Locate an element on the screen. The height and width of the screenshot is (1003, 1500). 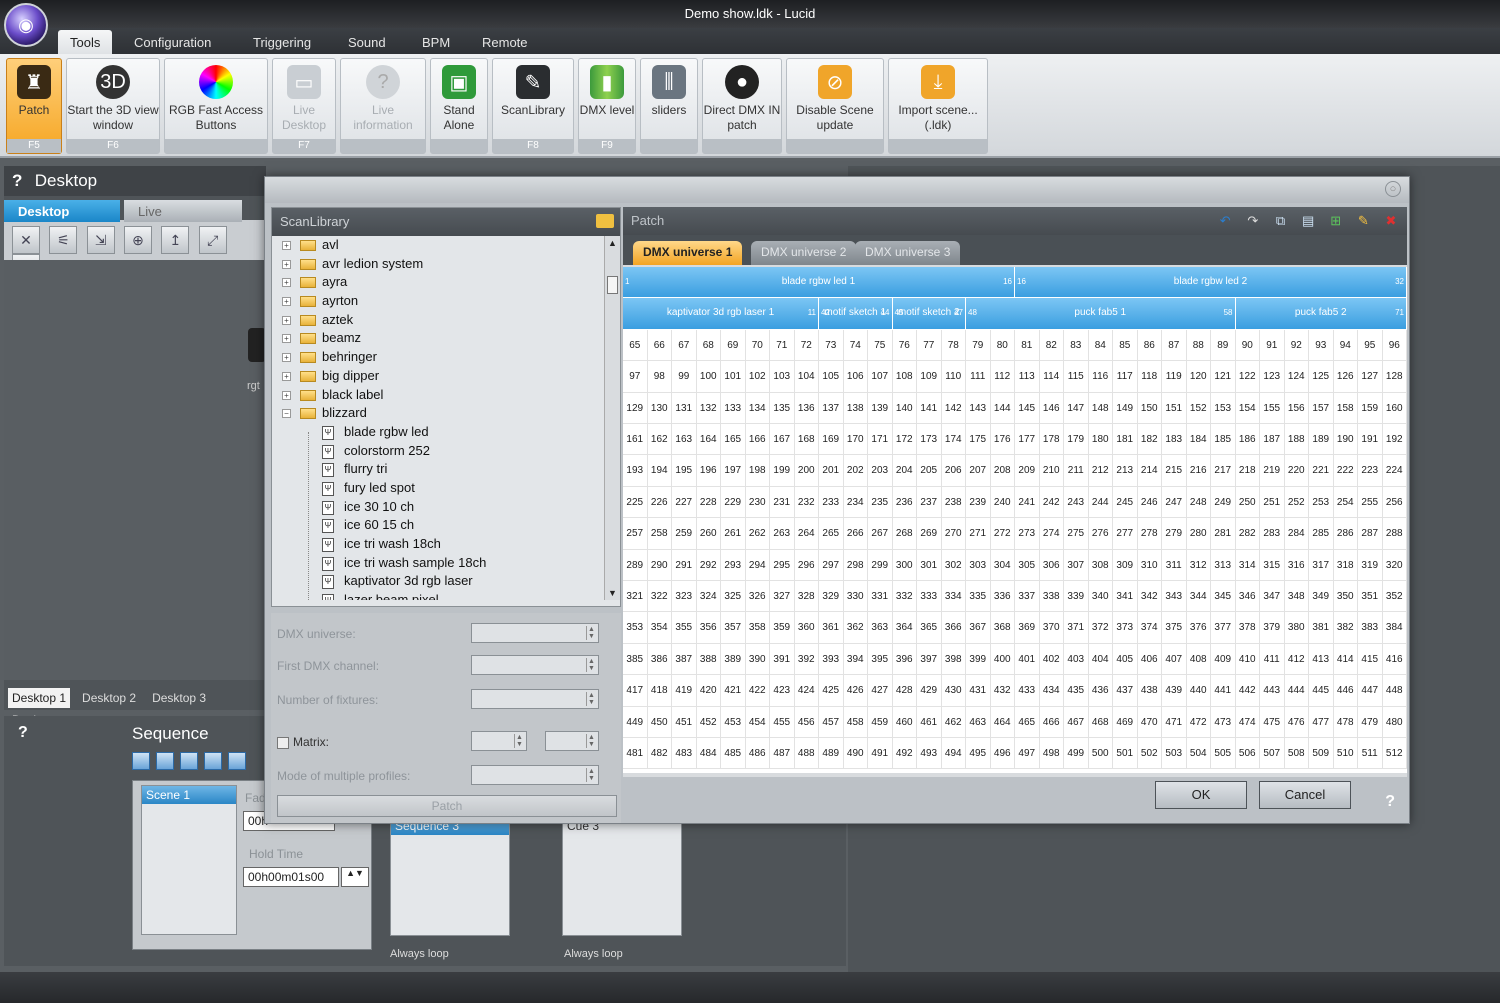
desktop-page-tab: Desktop 3 is located at coordinates (179, 698).